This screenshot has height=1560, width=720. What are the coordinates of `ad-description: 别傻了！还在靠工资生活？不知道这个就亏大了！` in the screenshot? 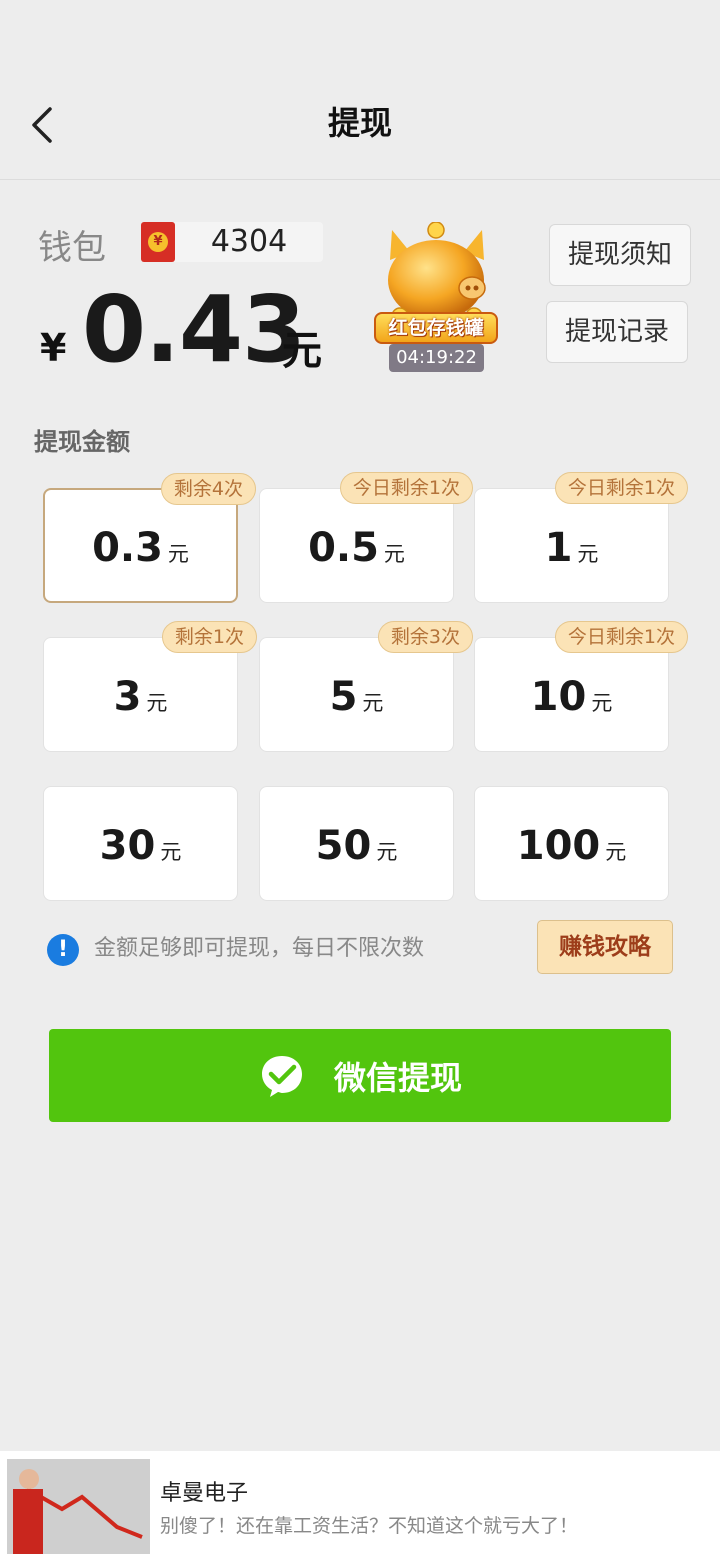 It's located at (369, 1526).